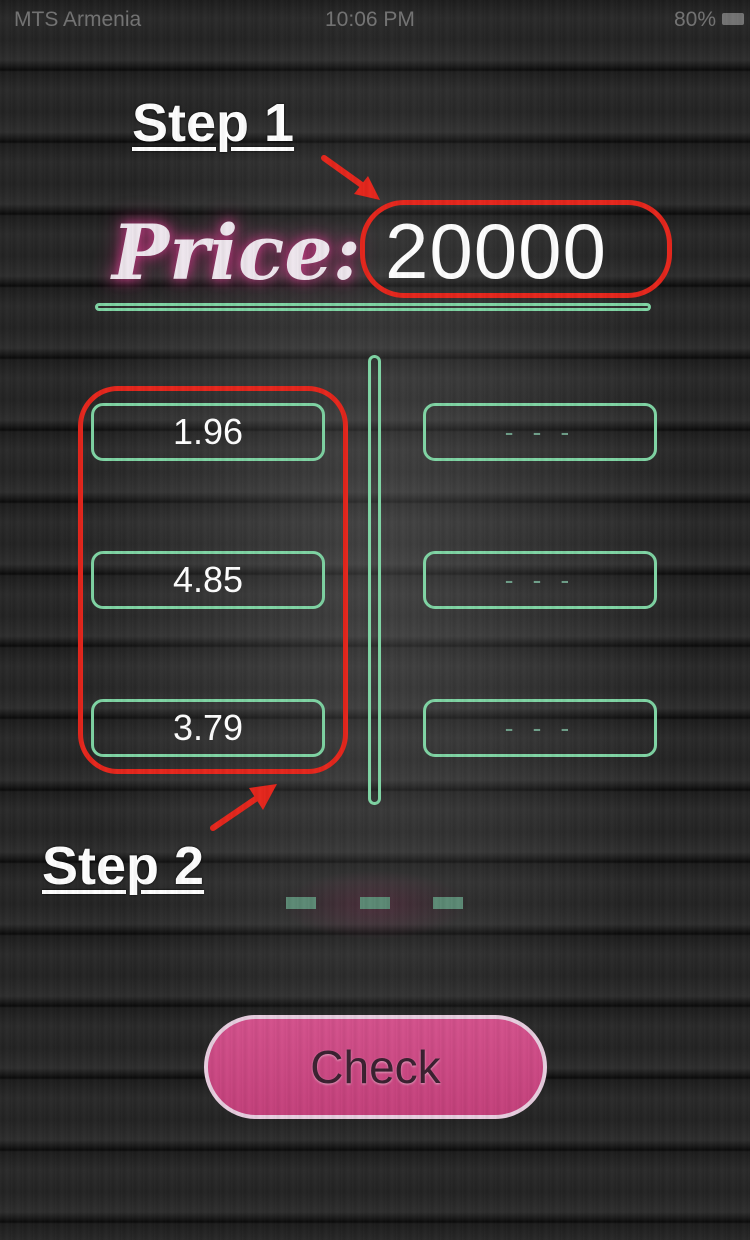 This screenshot has width=750, height=1240. What do you see at coordinates (208, 580) in the screenshot?
I see `left-input-2: 4.85` at bounding box center [208, 580].